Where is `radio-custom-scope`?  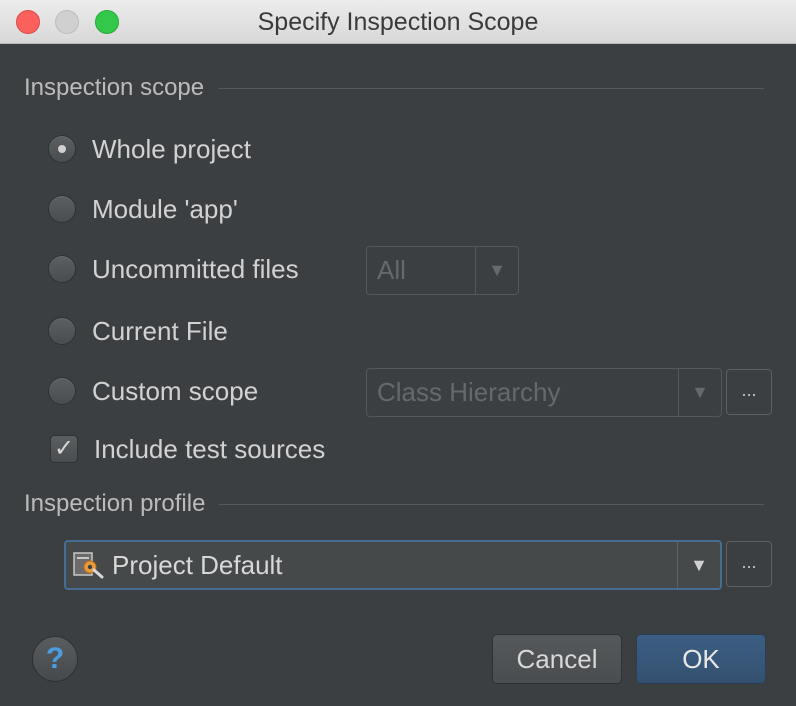 radio-custom-scope is located at coordinates (62, 391).